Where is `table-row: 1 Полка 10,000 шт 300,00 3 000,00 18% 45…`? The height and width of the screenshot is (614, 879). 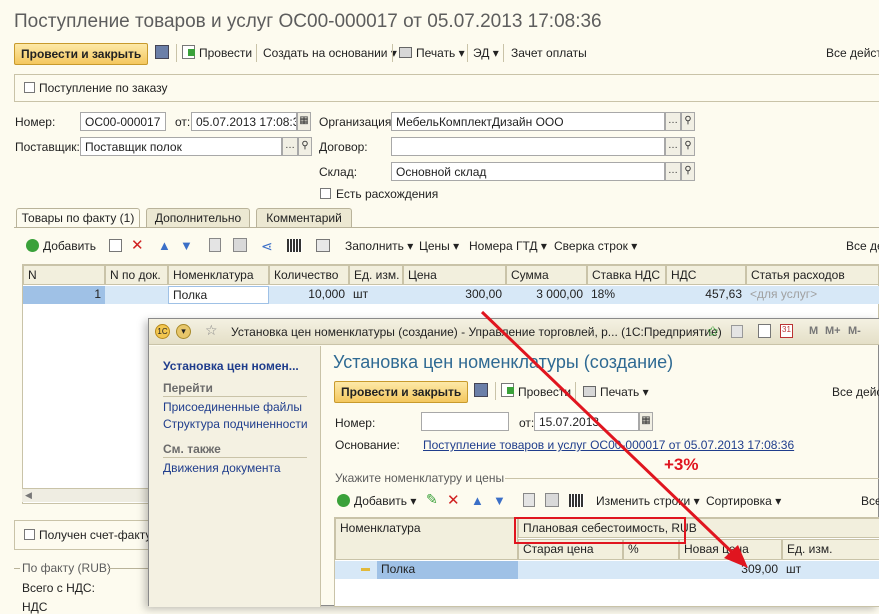 table-row: 1 Полка 10,000 шт 300,00 3 000,00 18% 45… is located at coordinates (451, 295).